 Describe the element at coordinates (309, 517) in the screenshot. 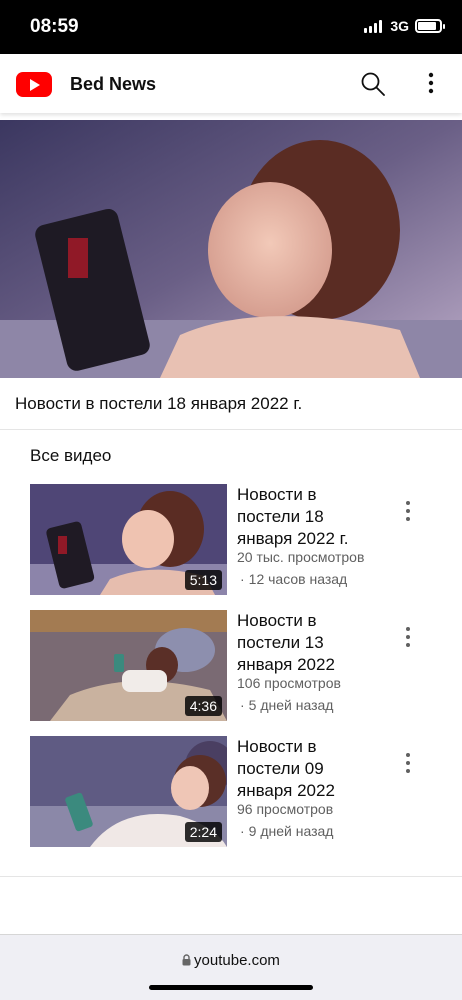

I see `video-title: Новости в постели 18 января 2022 г.` at that location.